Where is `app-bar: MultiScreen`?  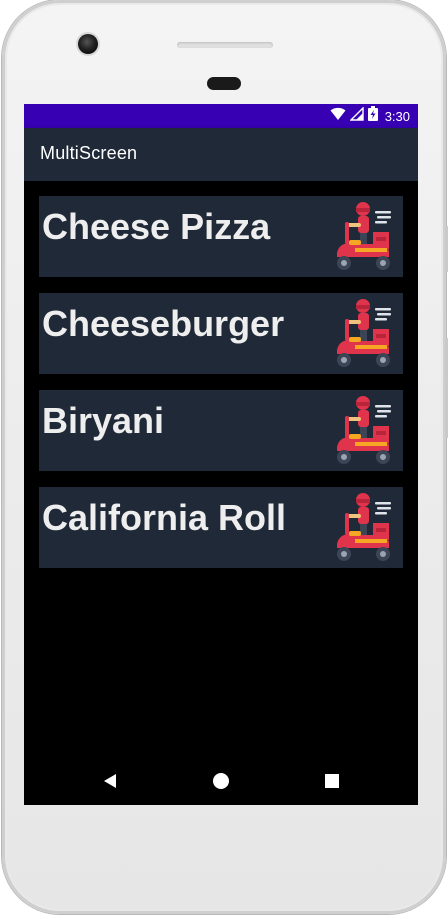 app-bar: MultiScreen is located at coordinates (221, 154).